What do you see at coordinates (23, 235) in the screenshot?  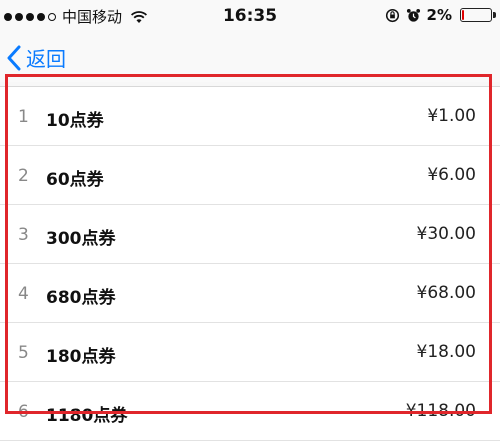 I see `row-index: 3` at bounding box center [23, 235].